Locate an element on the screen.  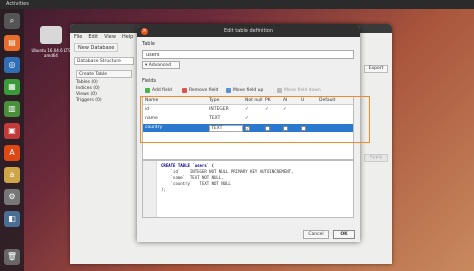
dialog-titlebar: × Edit table definition is located at coordinates (248, 31).